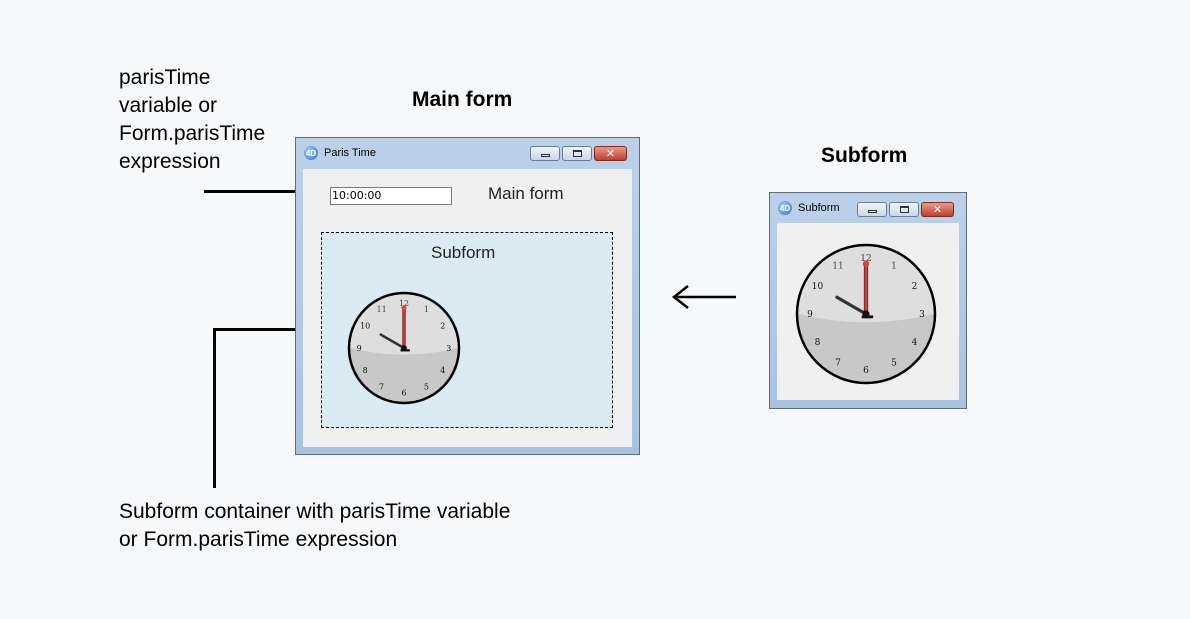  What do you see at coordinates (165, 77) in the screenshot?
I see `annotation-line: parisTime` at bounding box center [165, 77].